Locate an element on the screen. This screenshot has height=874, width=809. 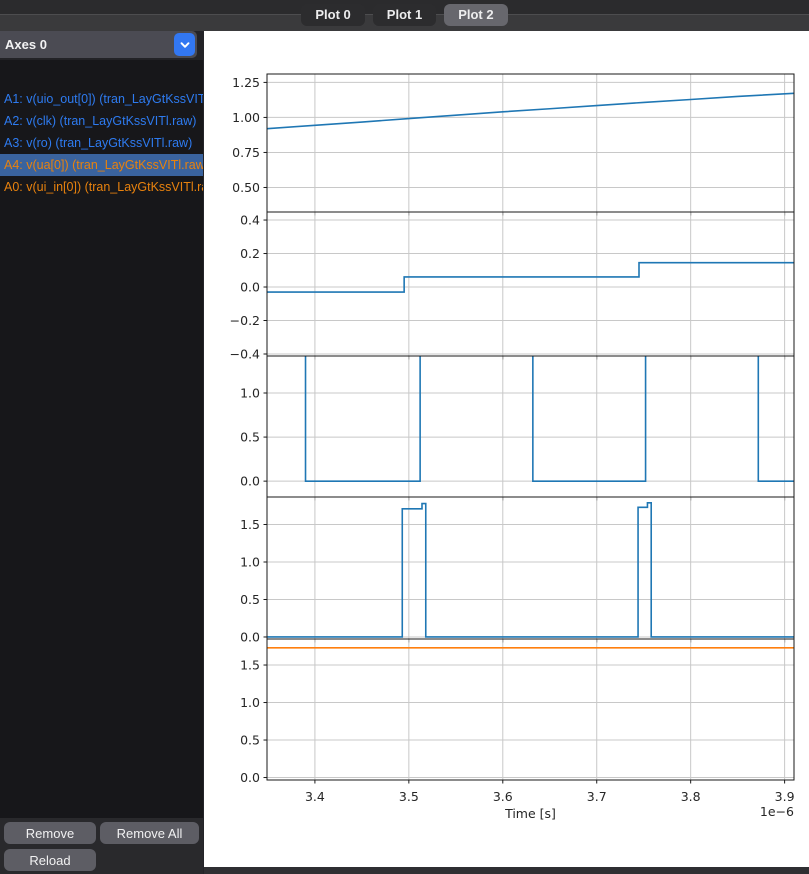
svg-text: −0.4 is located at coordinates (245, 353).